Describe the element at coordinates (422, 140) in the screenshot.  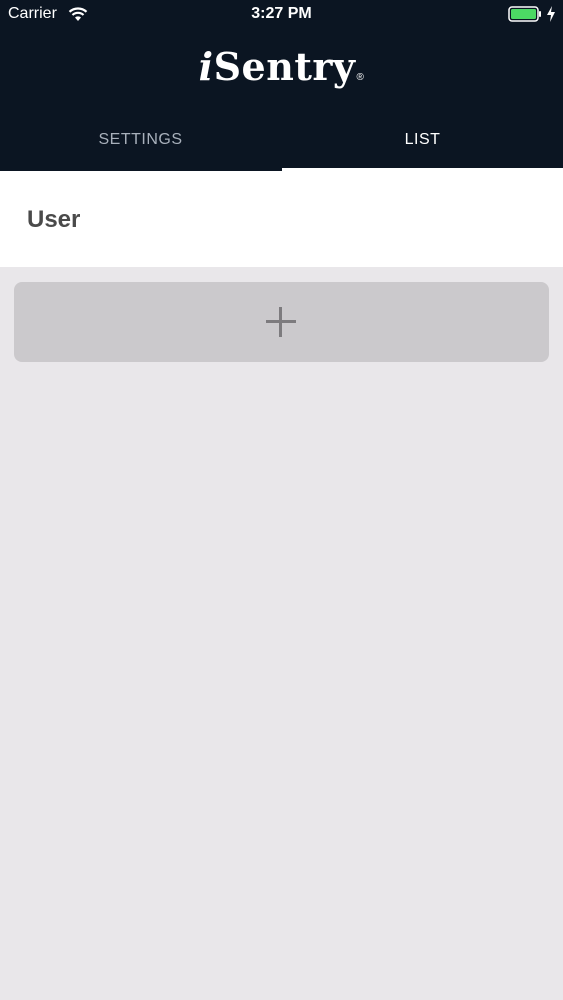
I see `tab-list: LIST` at that location.